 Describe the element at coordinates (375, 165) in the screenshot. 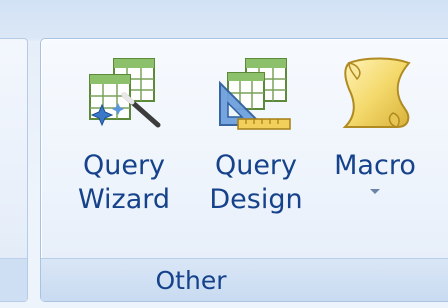

I see `macro-label: Macro` at that location.